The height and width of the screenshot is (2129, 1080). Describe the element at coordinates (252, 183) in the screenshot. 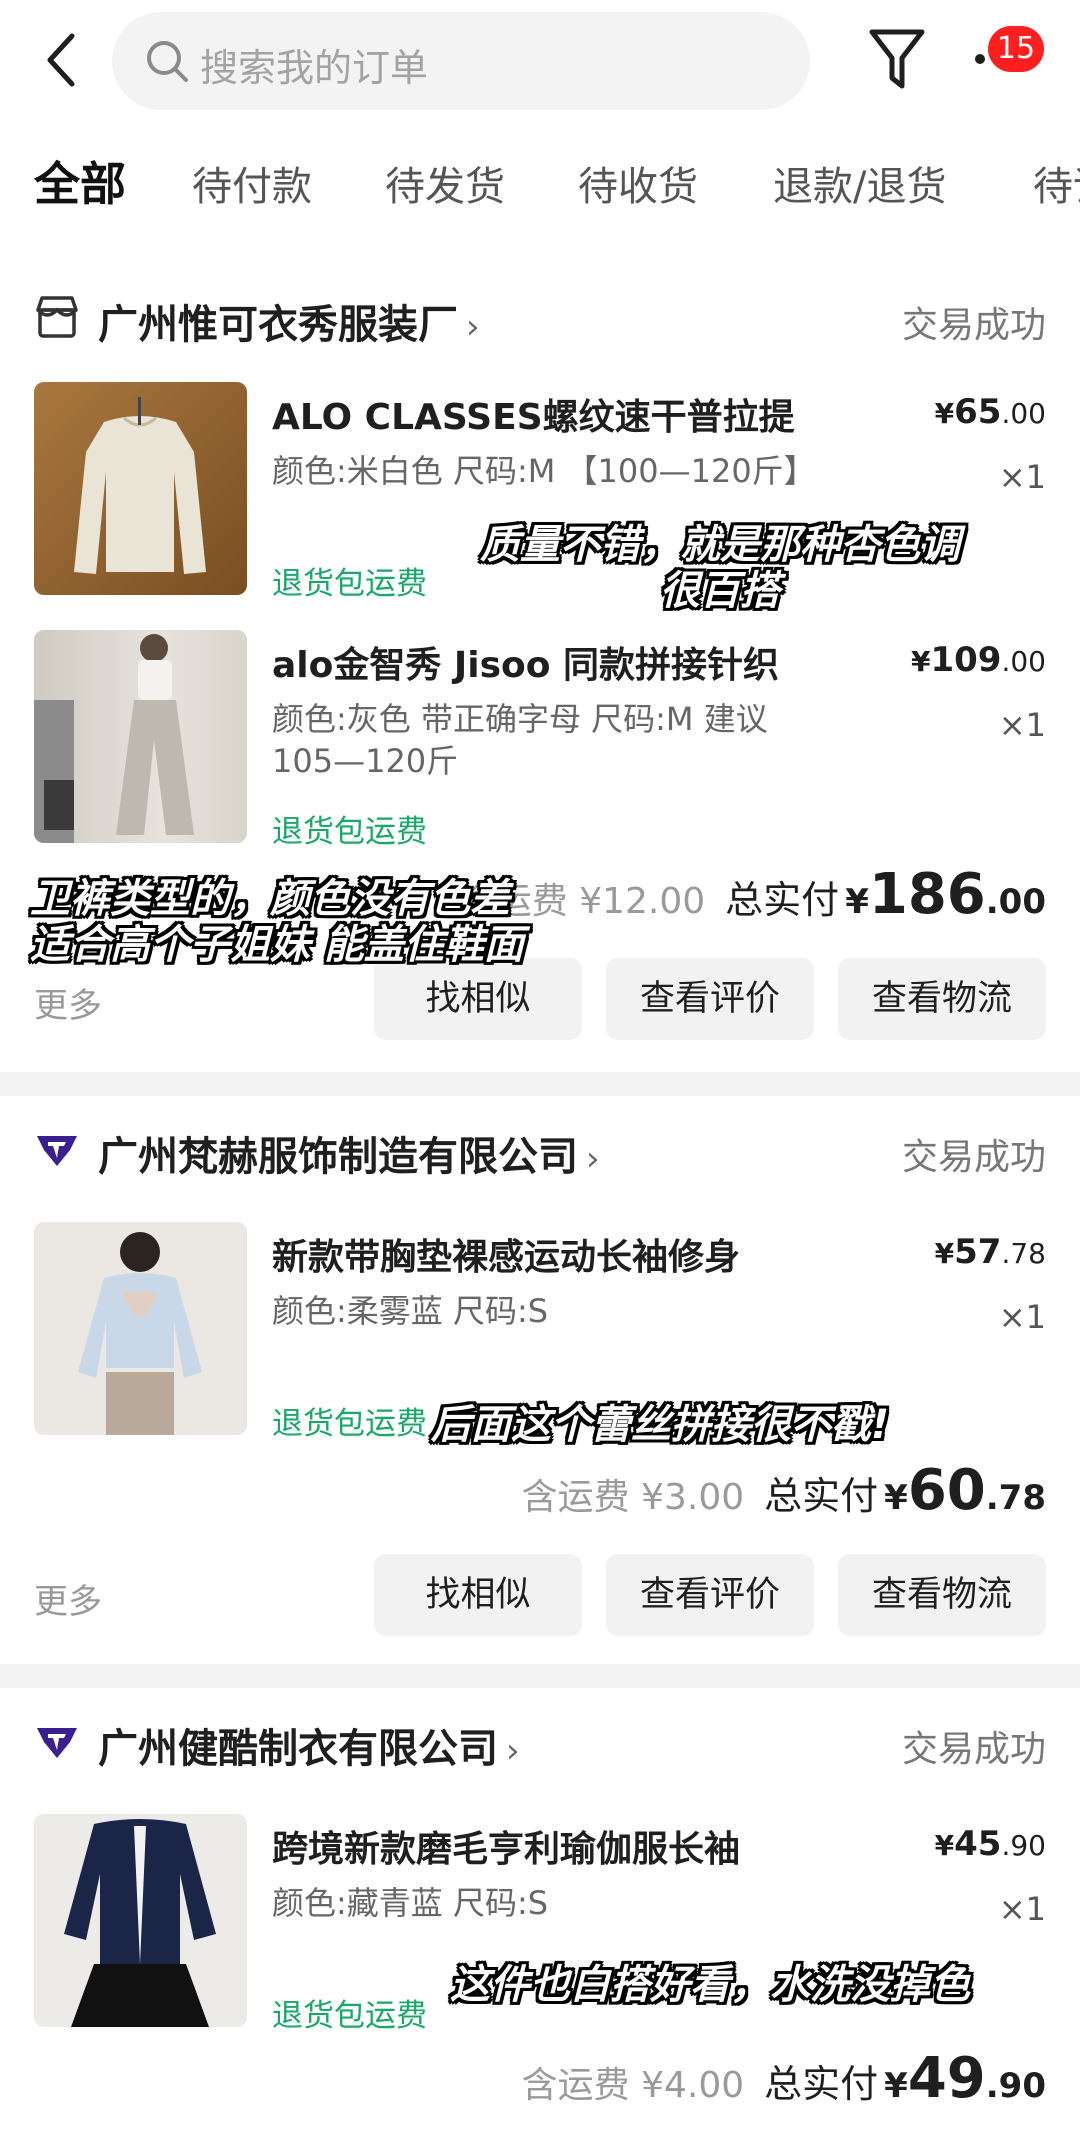

I see `tab-pending-payment: 待付款` at that location.